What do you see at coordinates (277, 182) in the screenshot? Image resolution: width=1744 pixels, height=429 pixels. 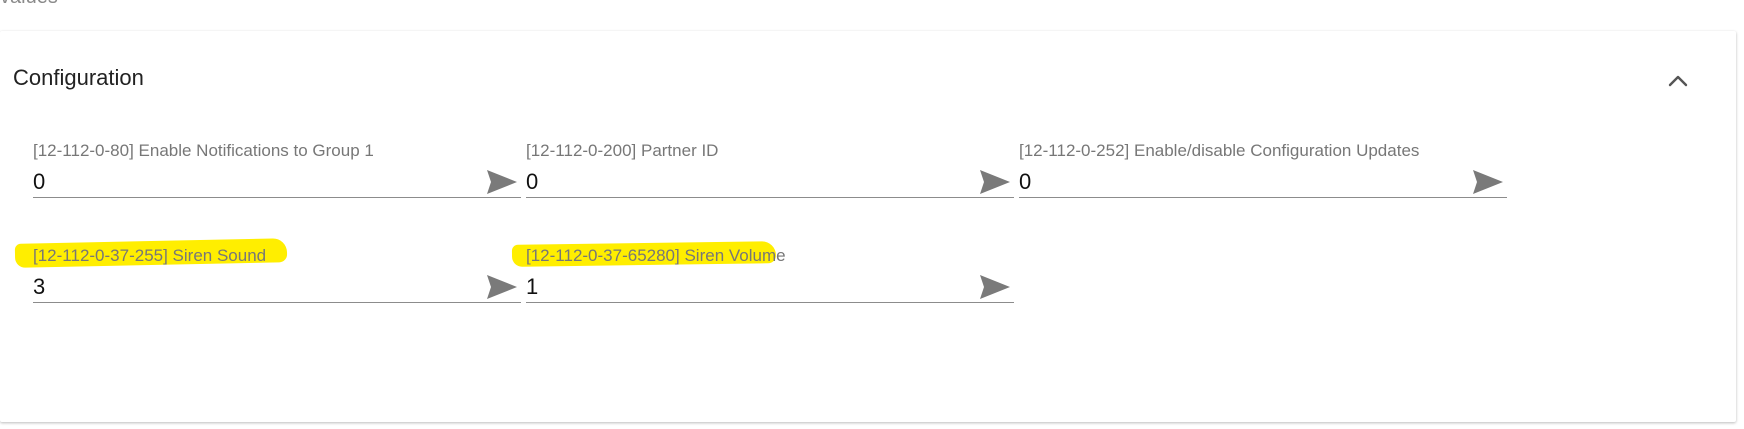 I see `enable-notifications-input` at bounding box center [277, 182].